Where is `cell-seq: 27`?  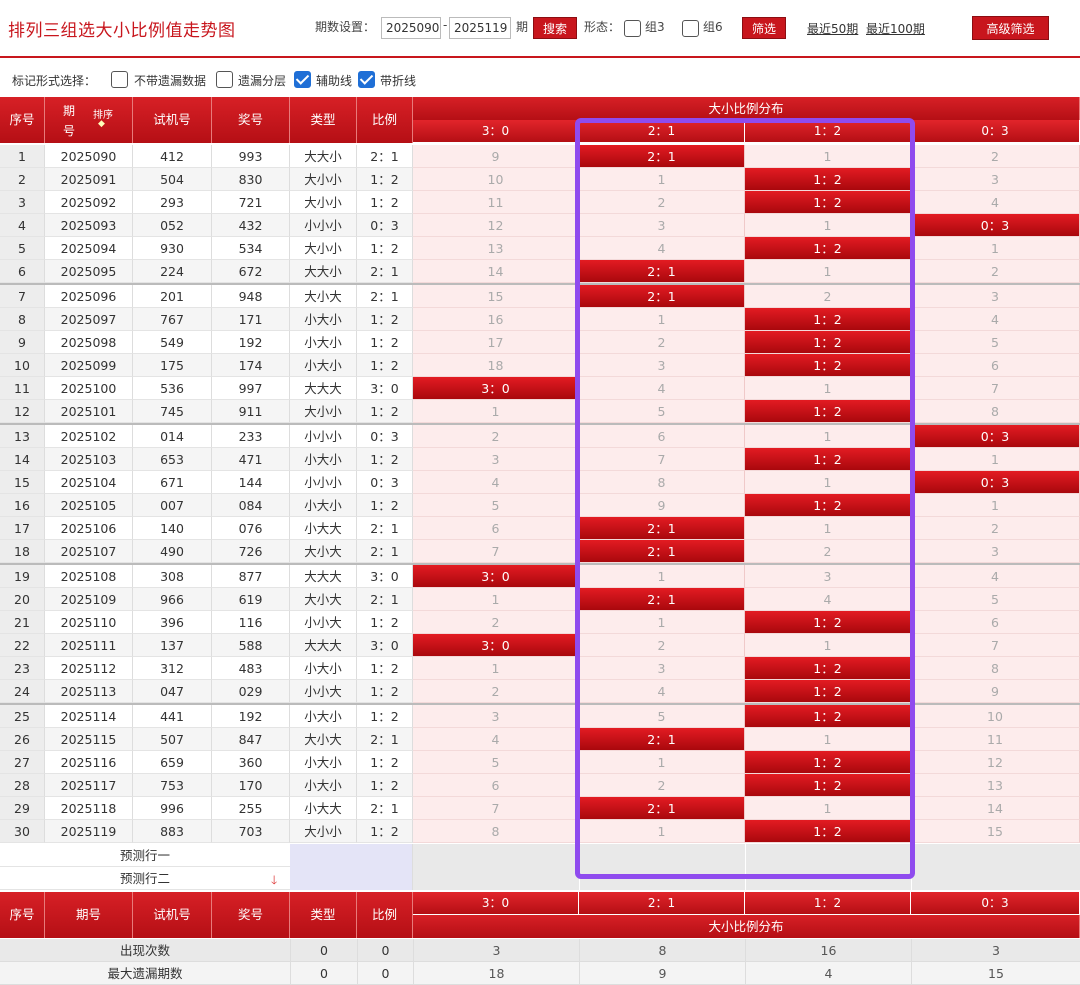 cell-seq: 27 is located at coordinates (22, 762).